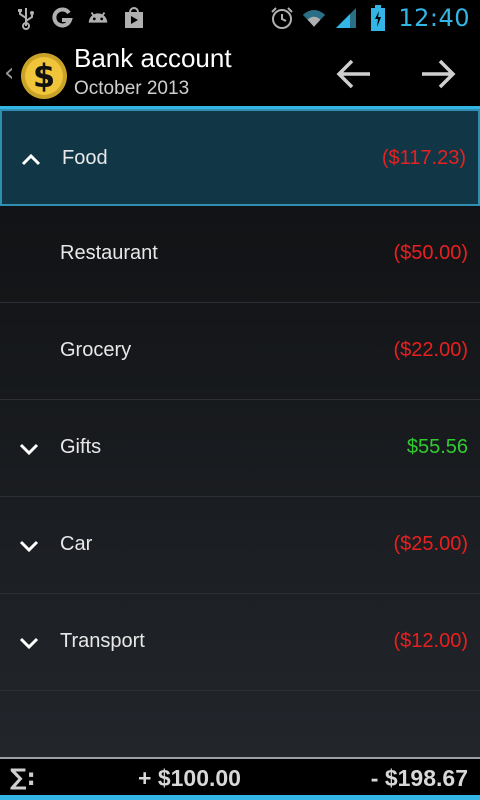 The width and height of the screenshot is (480, 800). What do you see at coordinates (102, 641) in the screenshot?
I see `category-label: Transport` at bounding box center [102, 641].